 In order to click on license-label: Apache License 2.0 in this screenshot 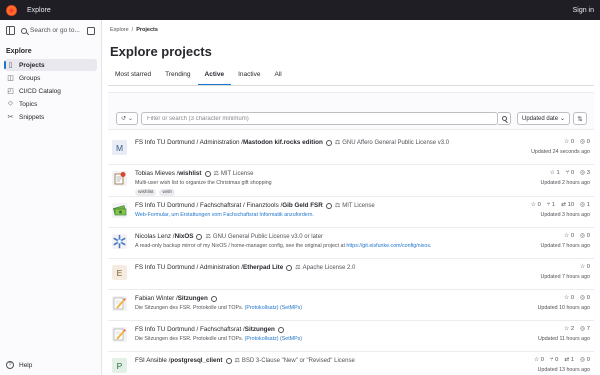, I will do `click(329, 267)`.